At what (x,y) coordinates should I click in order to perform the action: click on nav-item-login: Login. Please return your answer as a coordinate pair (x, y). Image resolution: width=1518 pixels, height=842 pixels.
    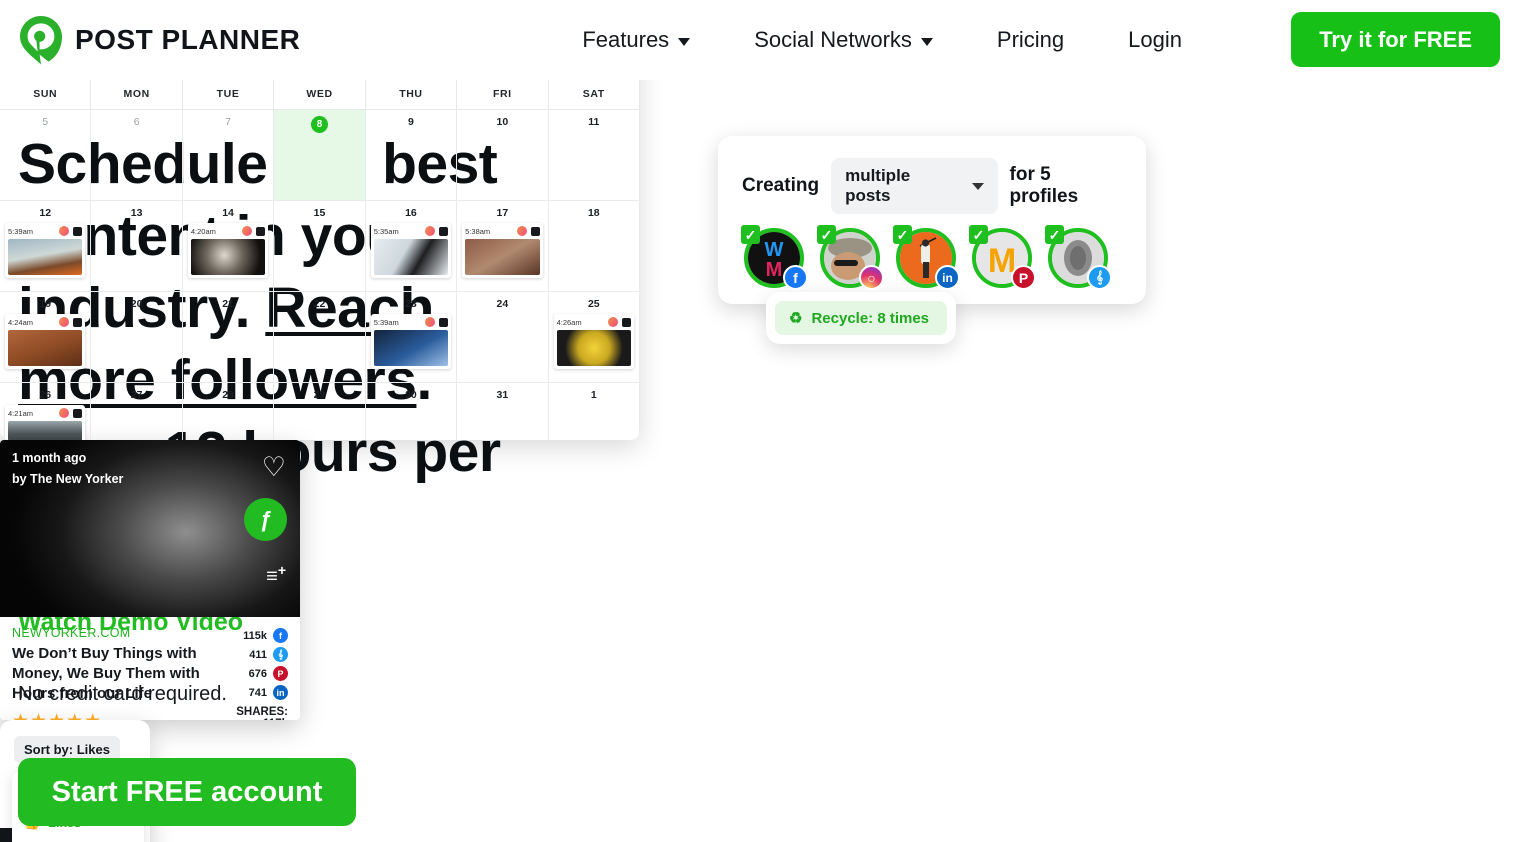
    Looking at the image, I should click on (1155, 40).